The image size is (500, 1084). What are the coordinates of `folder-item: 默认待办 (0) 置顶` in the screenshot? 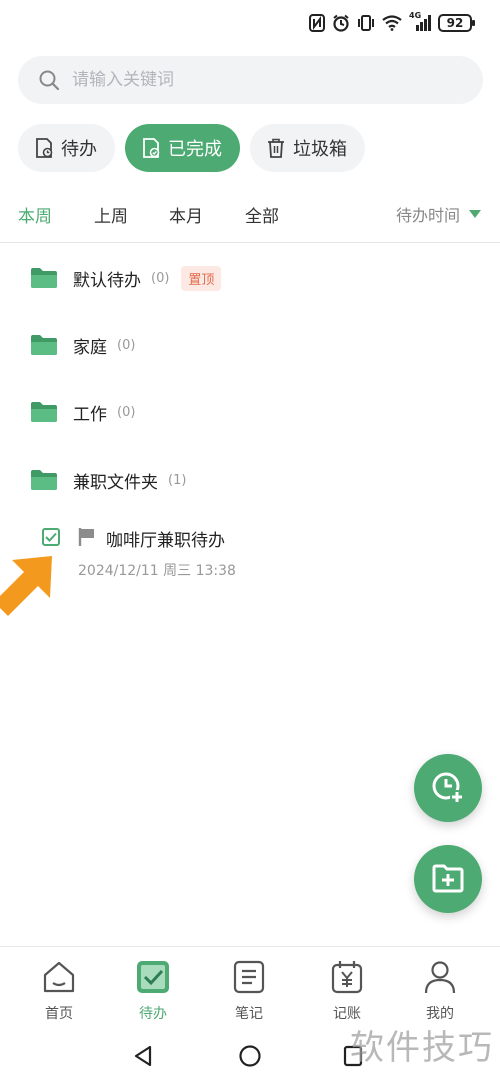 It's located at (126, 278).